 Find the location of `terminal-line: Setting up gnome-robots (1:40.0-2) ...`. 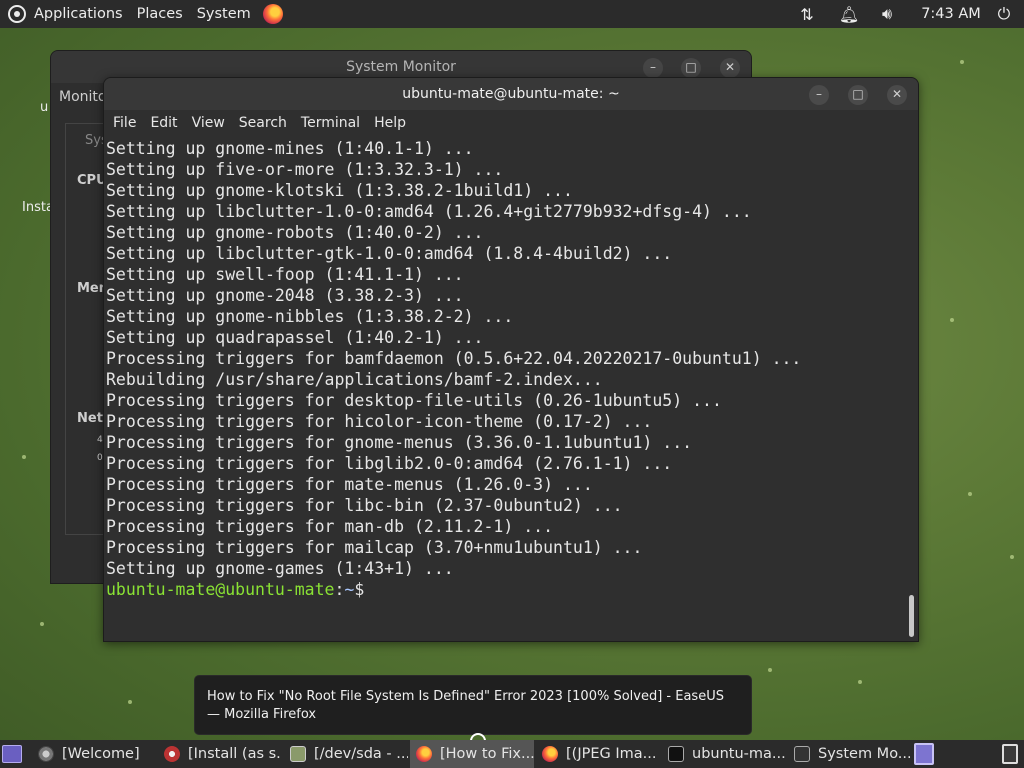

terminal-line: Setting up gnome-robots (1:40.0-2) ... is located at coordinates (295, 232).